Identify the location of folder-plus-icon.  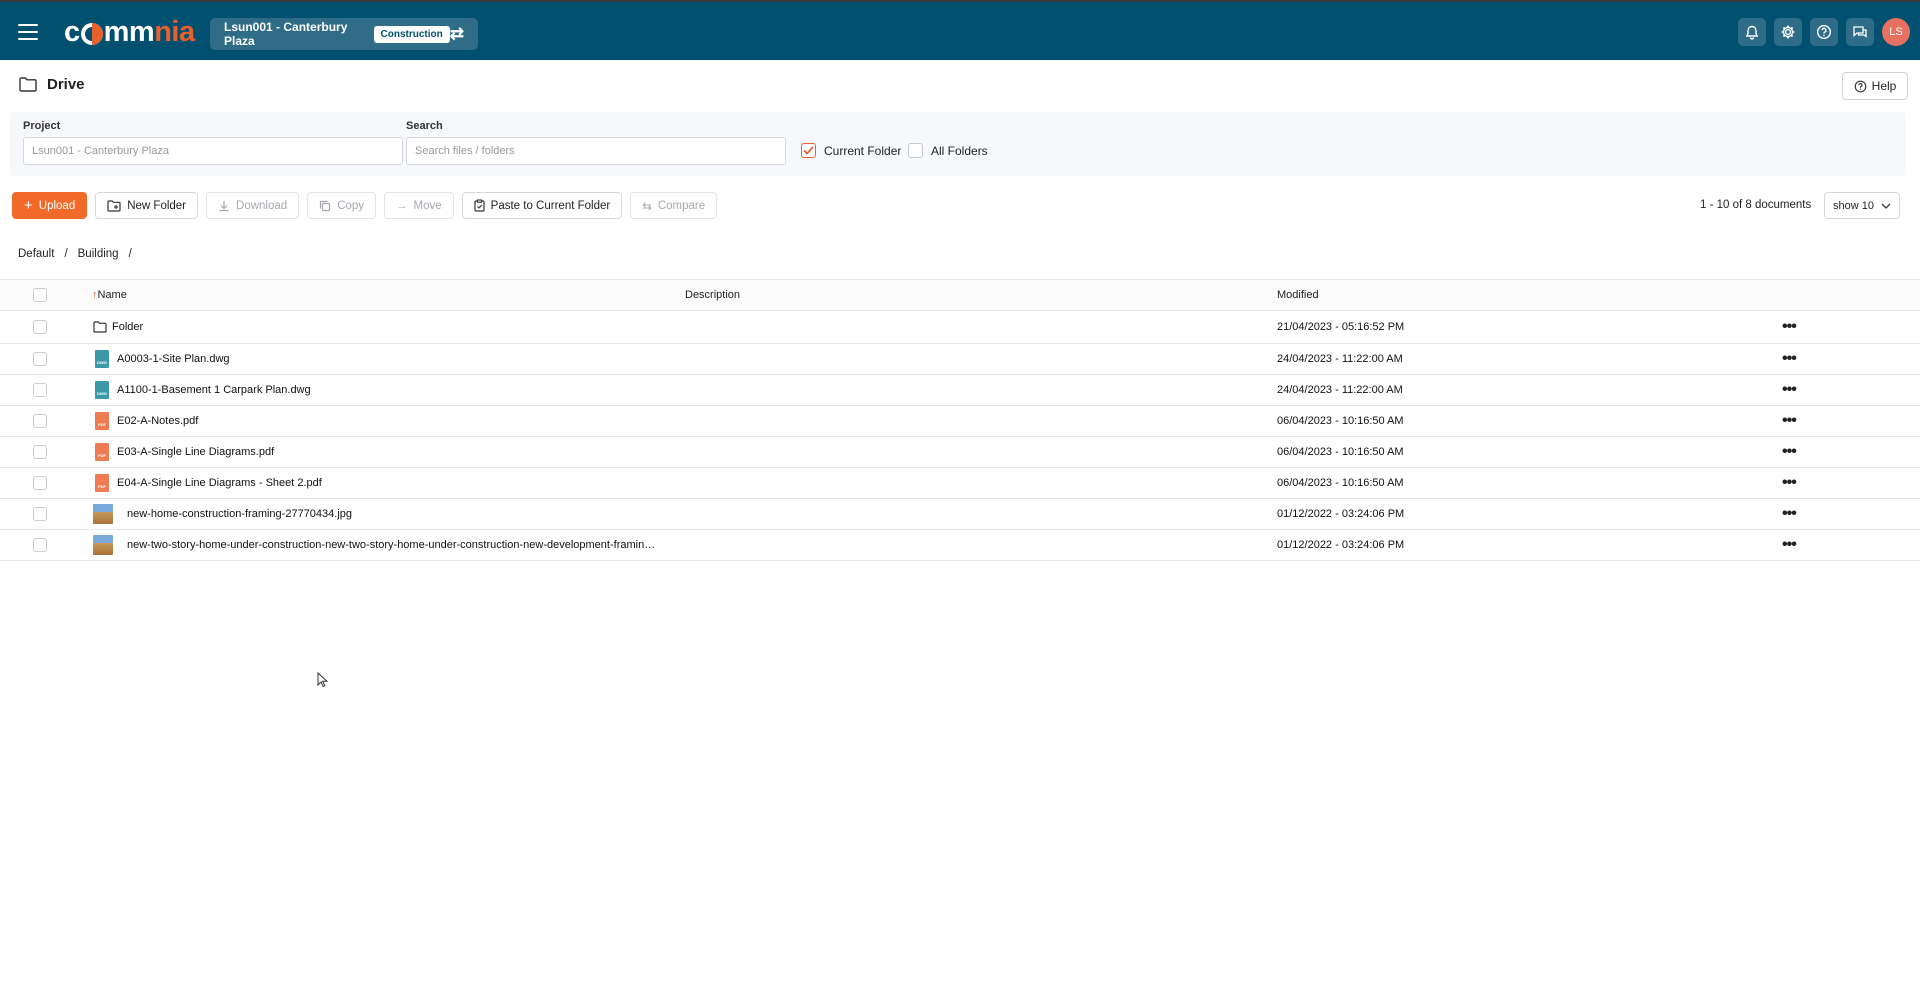
(114, 205).